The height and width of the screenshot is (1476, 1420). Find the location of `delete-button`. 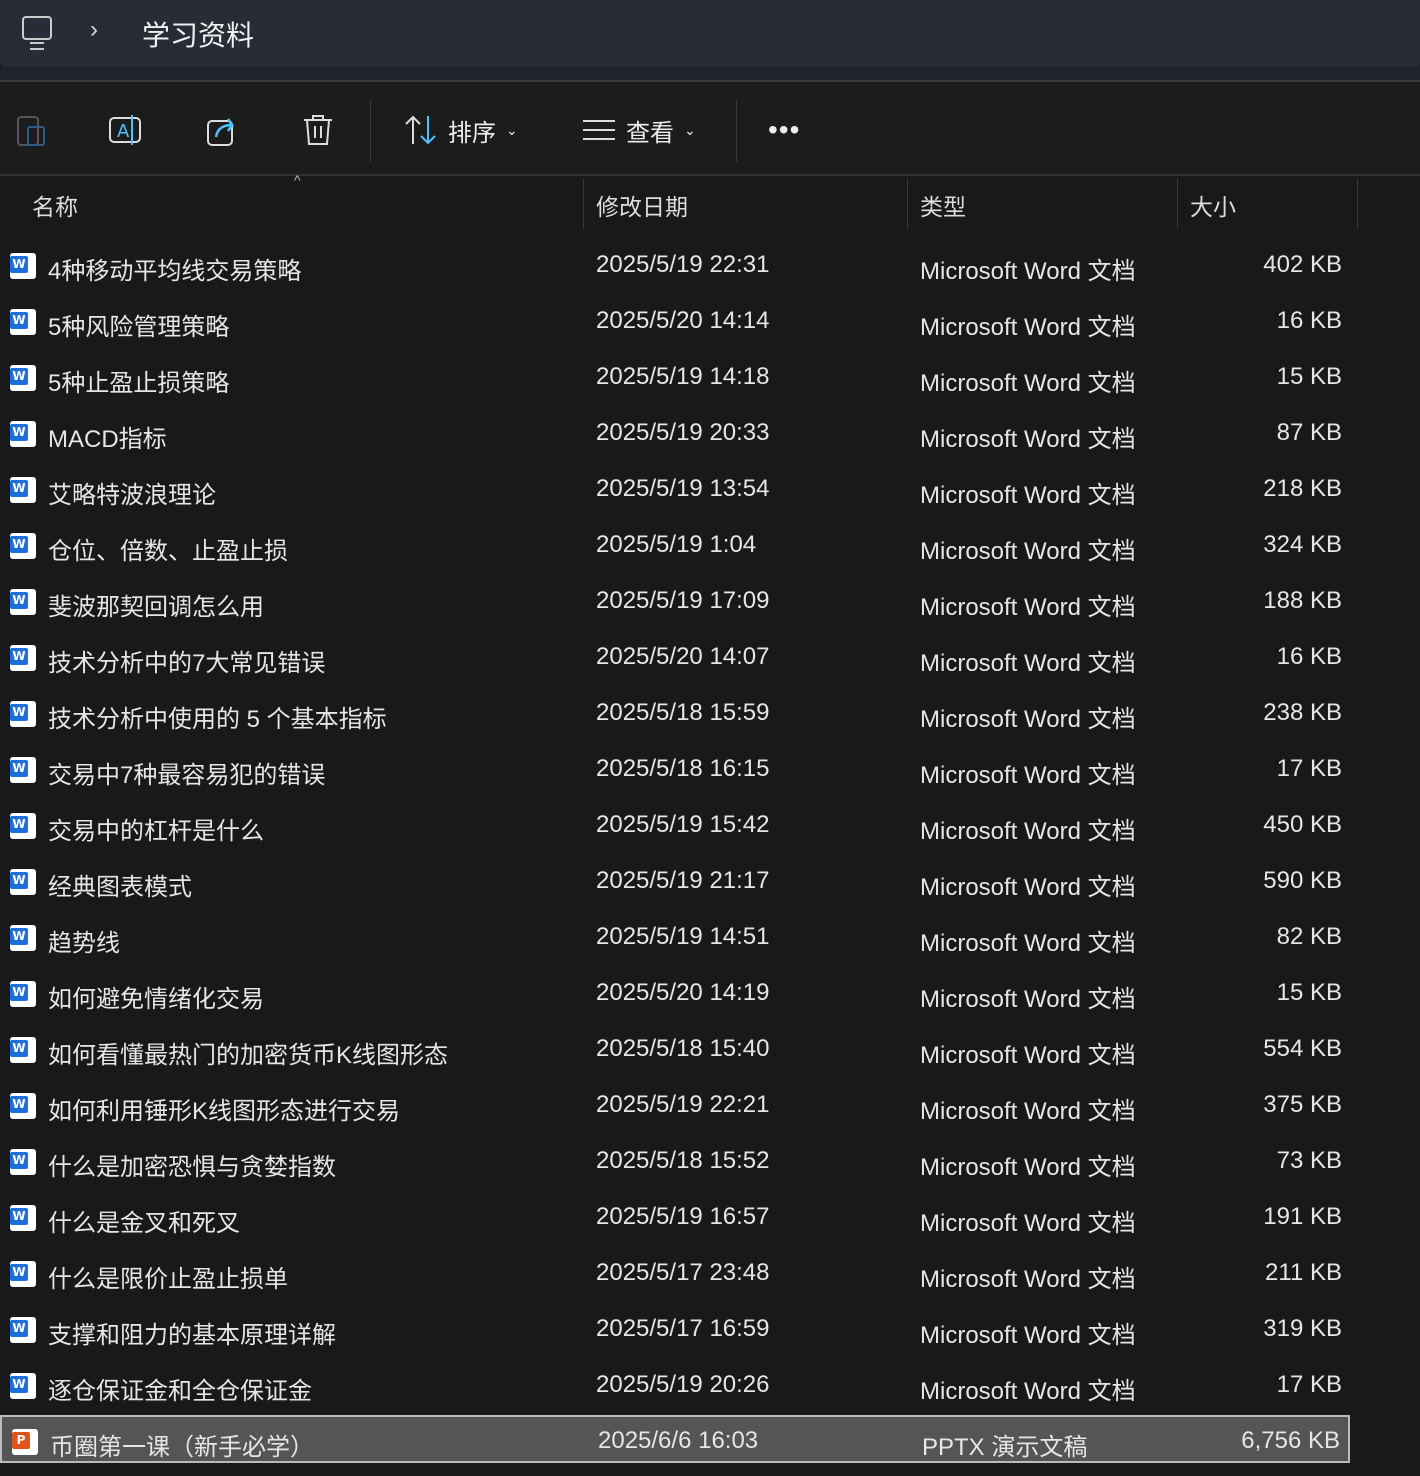

delete-button is located at coordinates (318, 130).